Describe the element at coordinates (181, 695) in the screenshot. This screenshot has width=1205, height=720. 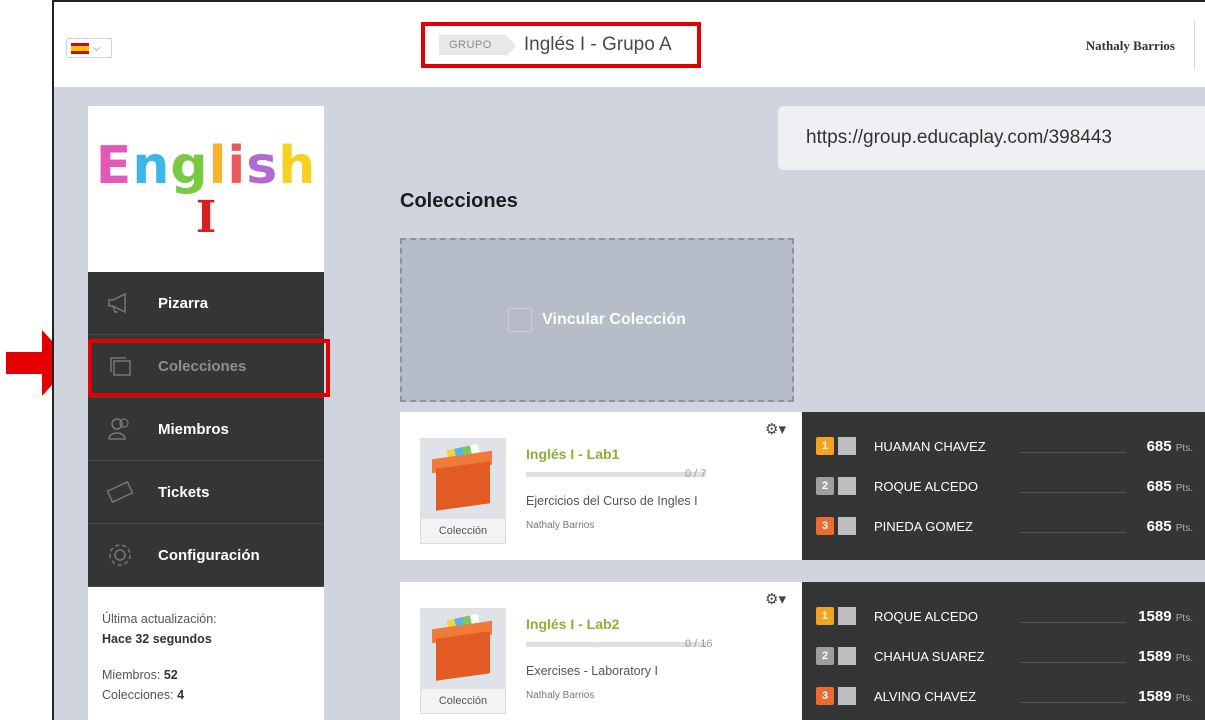
I see `collections-value: 4` at that location.